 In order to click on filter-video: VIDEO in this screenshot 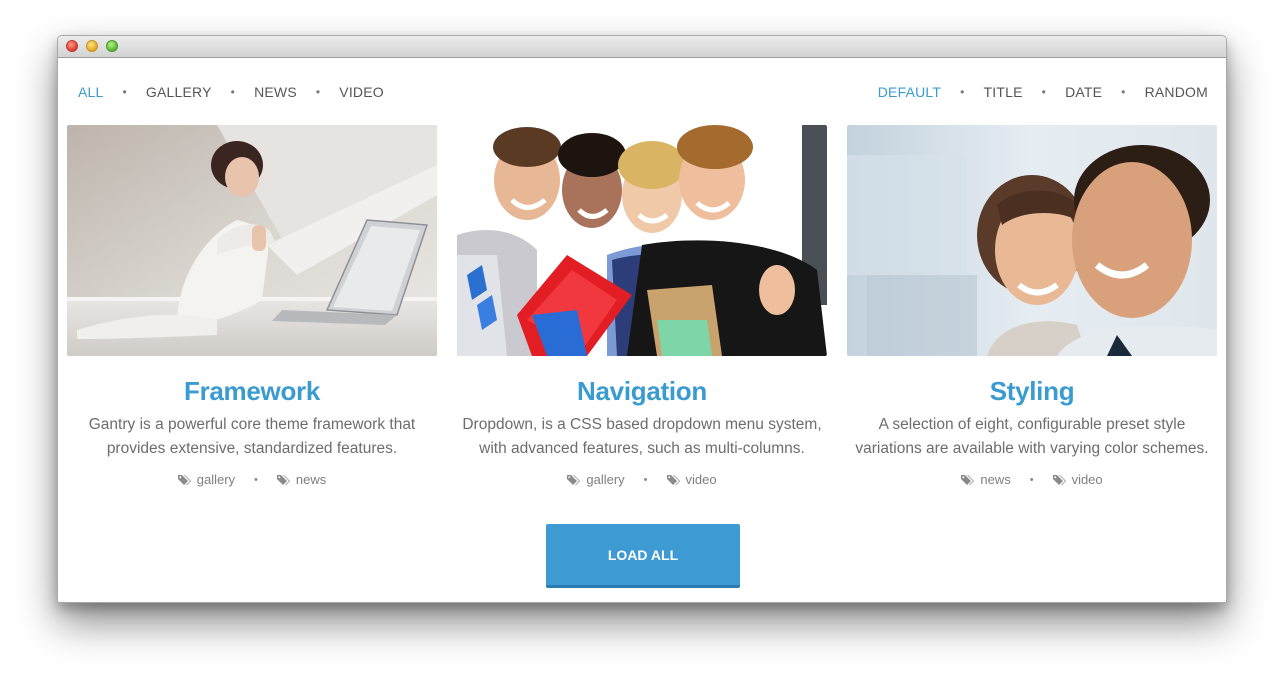, I will do `click(361, 92)`.